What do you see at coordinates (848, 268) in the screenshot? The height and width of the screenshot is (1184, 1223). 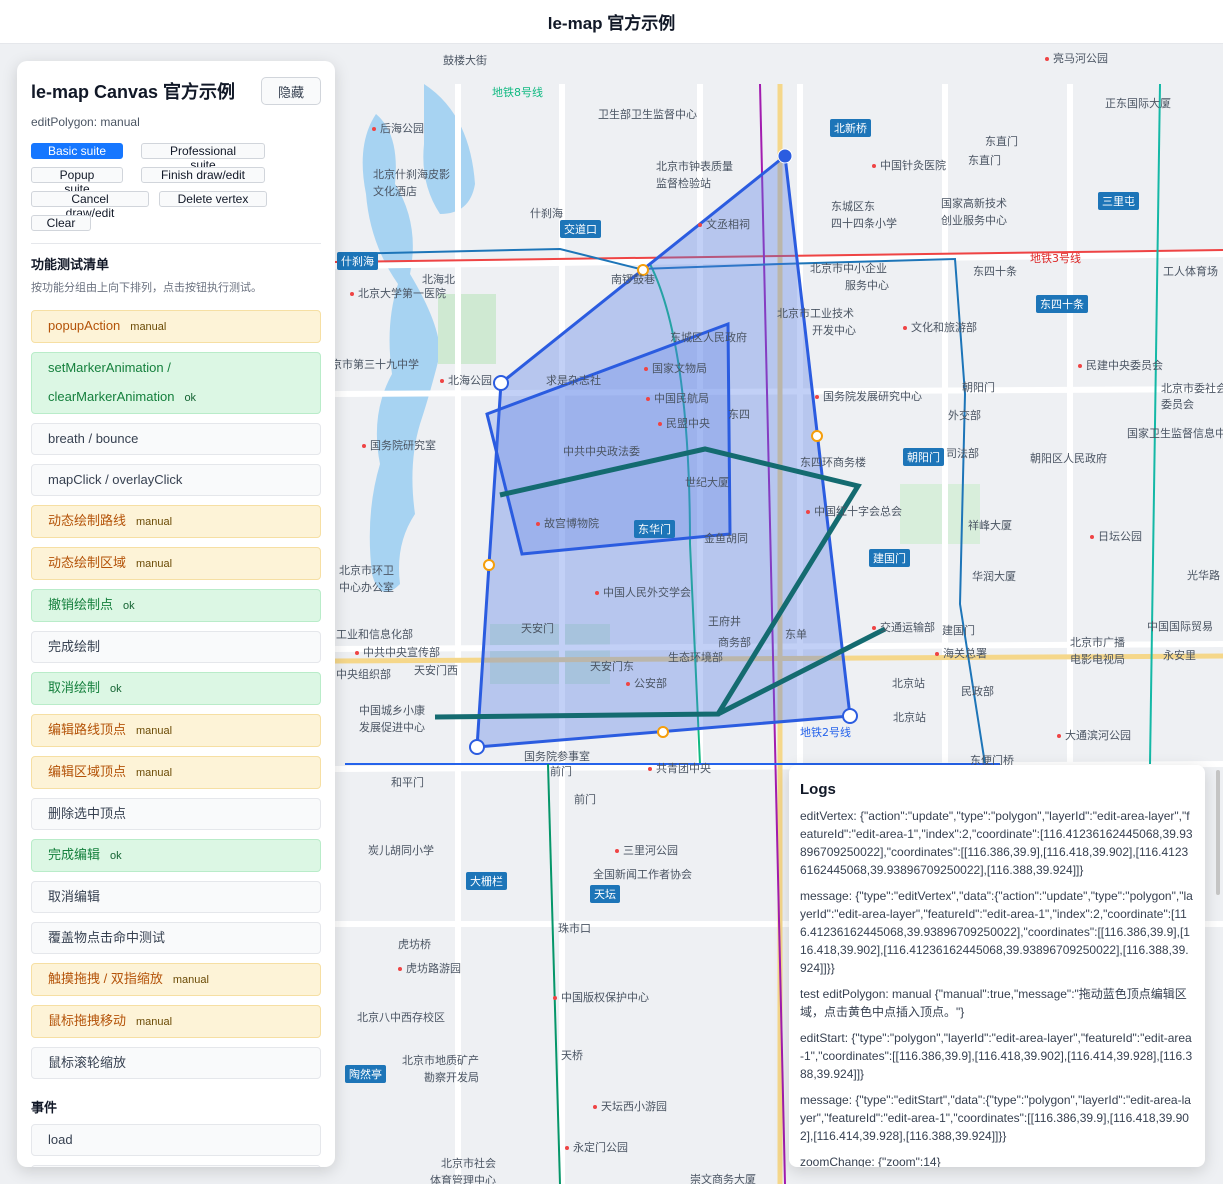 I see `map-place-label: 北京市中小企业` at bounding box center [848, 268].